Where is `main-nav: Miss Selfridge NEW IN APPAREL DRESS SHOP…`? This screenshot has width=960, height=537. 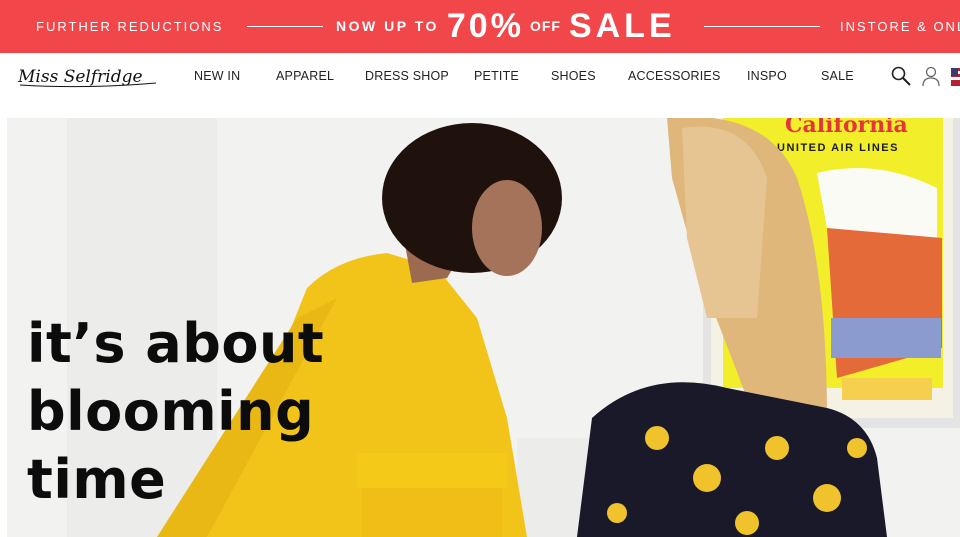 main-nav: Miss Selfridge NEW IN APPAREL DRESS SHOP… is located at coordinates (480, 85).